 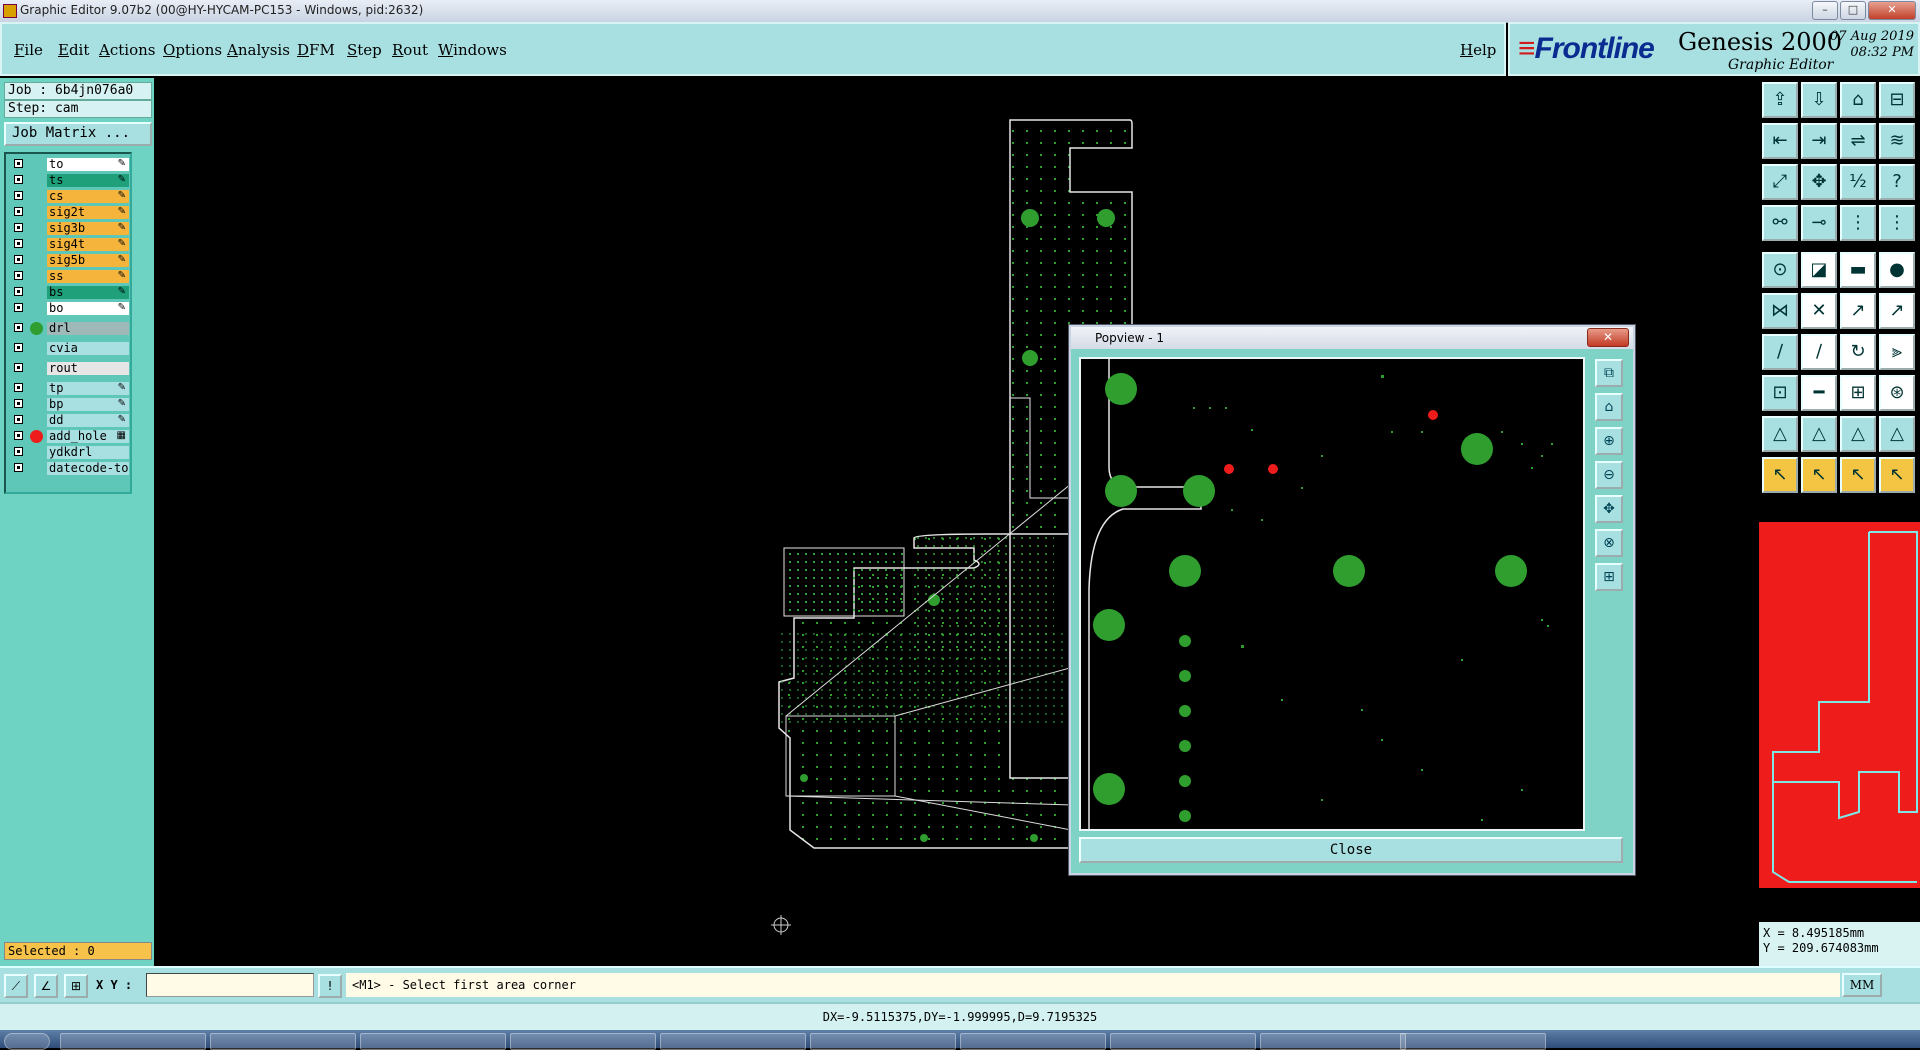 What do you see at coordinates (1858, 434) in the screenshot?
I see `arc-poly-icon: △` at bounding box center [1858, 434].